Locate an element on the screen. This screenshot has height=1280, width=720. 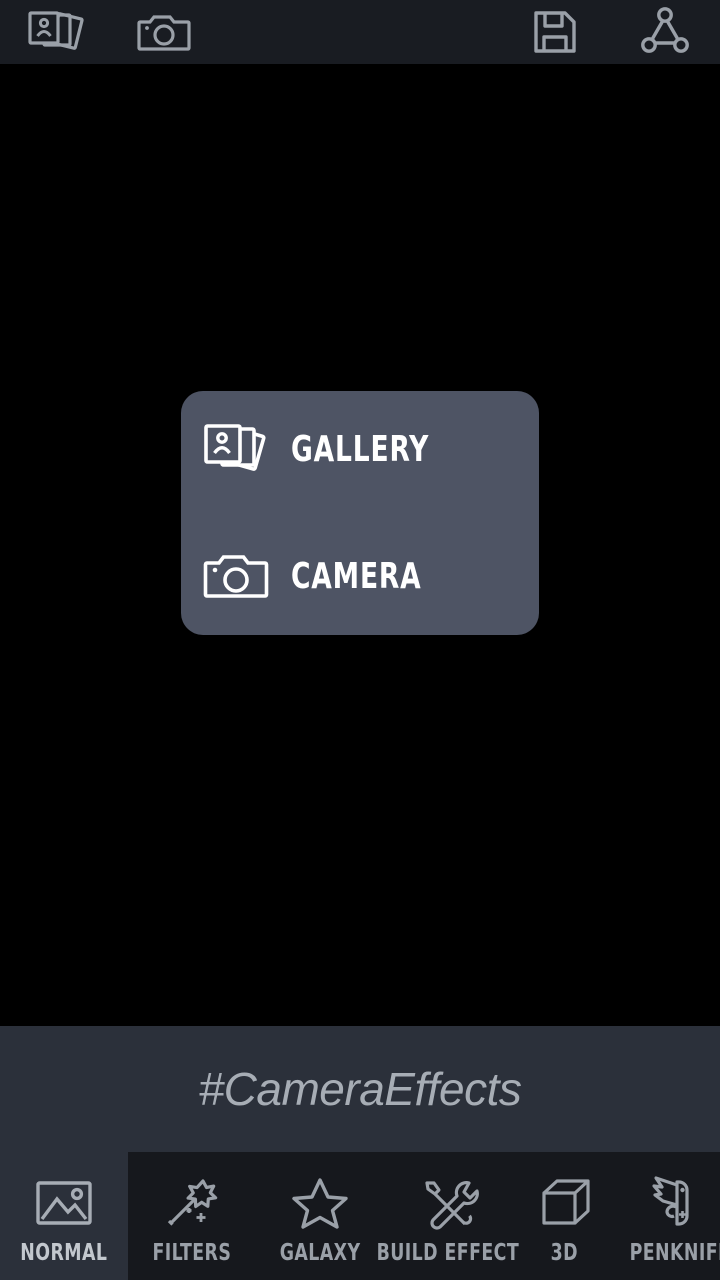
nav-item-filters: FILTERS is located at coordinates (192, 1216).